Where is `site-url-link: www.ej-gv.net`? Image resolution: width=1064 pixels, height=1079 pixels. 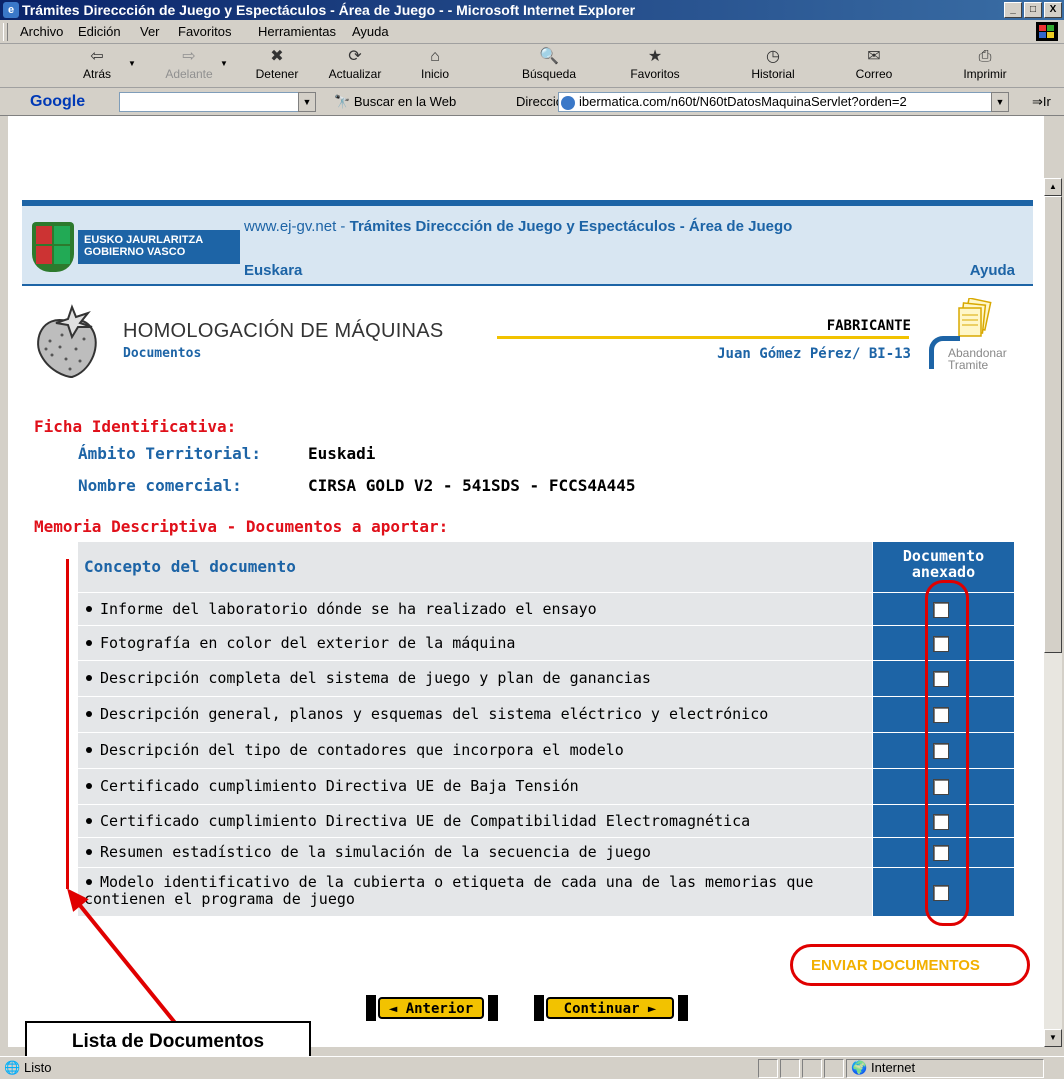
site-url-link: www.ej-gv.net is located at coordinates (290, 226).